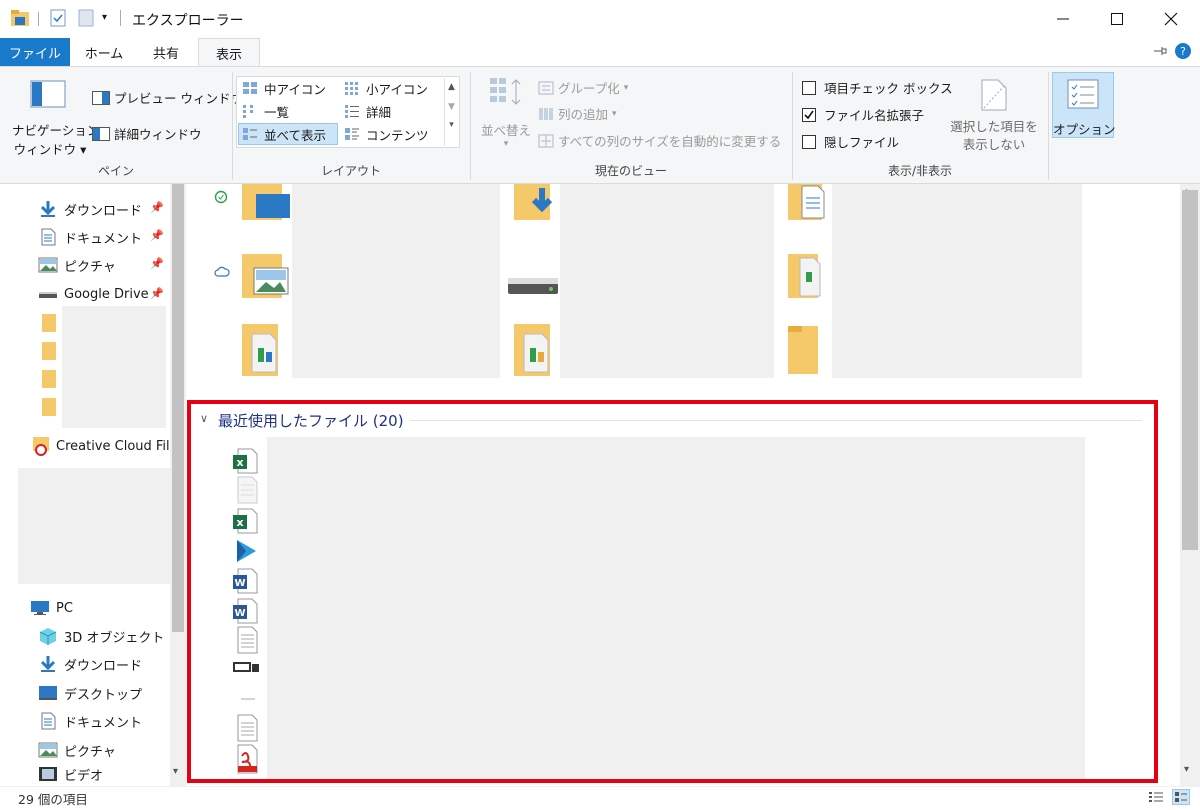 The image size is (1200, 810). What do you see at coordinates (506, 134) in the screenshot?
I see `sort-by-button: 並べ替え ▾` at bounding box center [506, 134].